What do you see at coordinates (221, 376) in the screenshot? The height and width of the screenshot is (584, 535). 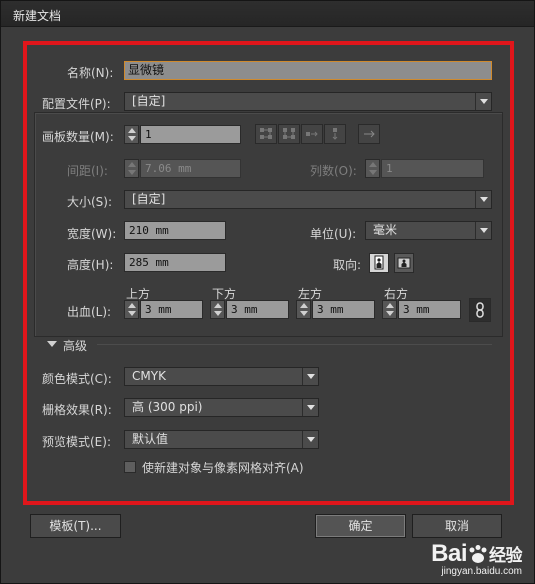 I see `color-mode-dropdown: CMYK` at bounding box center [221, 376].